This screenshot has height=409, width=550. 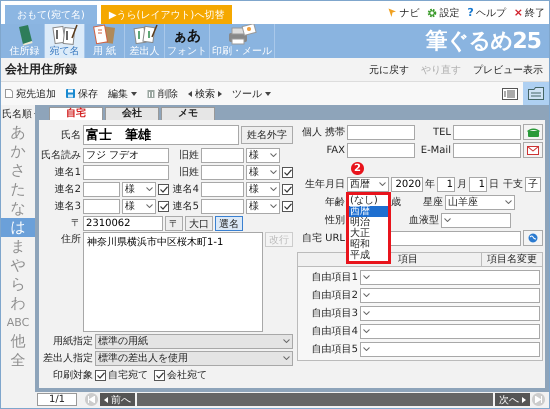 What do you see at coordinates (67, 358) in the screenshot?
I see `field-label: 差出人指定` at bounding box center [67, 358].